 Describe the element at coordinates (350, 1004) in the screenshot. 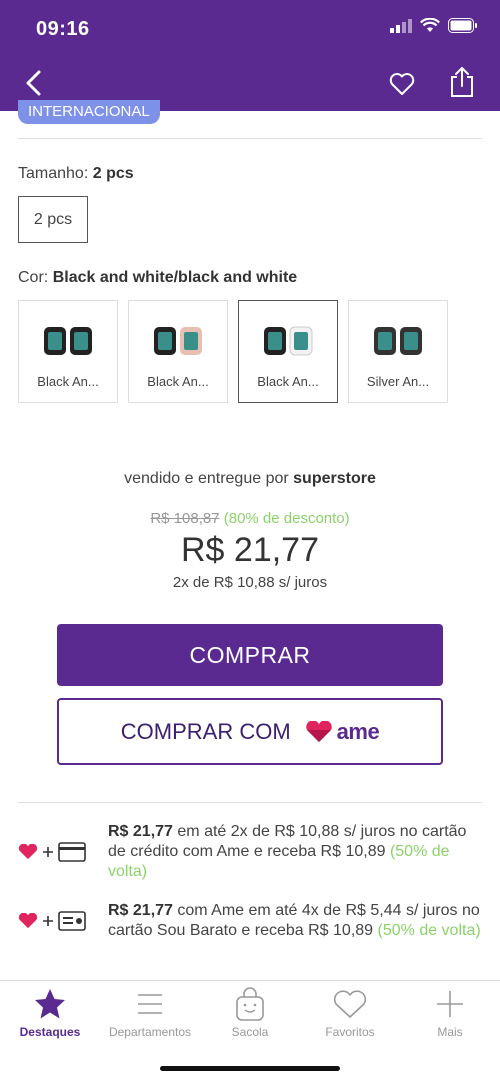

I see `heart-icon` at that location.